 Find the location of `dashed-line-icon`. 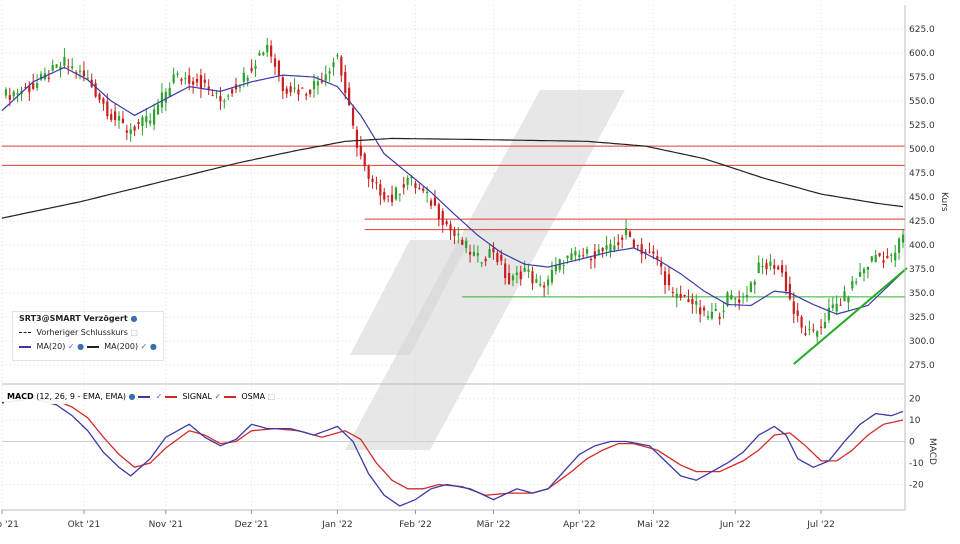

dashed-line-icon is located at coordinates (25, 332).